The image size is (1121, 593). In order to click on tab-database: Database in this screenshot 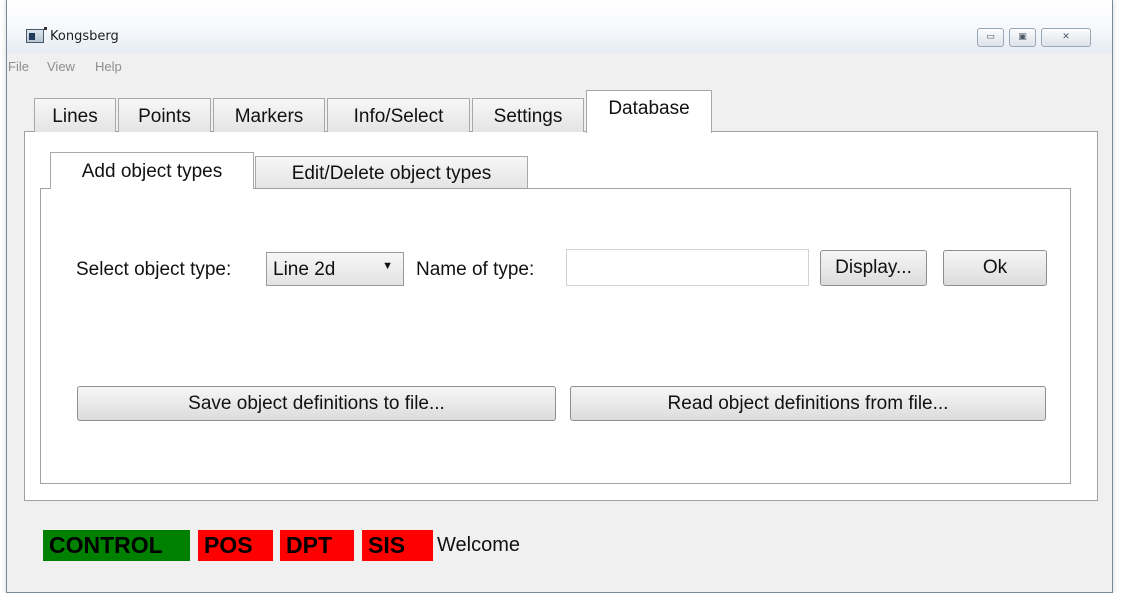, I will do `click(649, 111)`.